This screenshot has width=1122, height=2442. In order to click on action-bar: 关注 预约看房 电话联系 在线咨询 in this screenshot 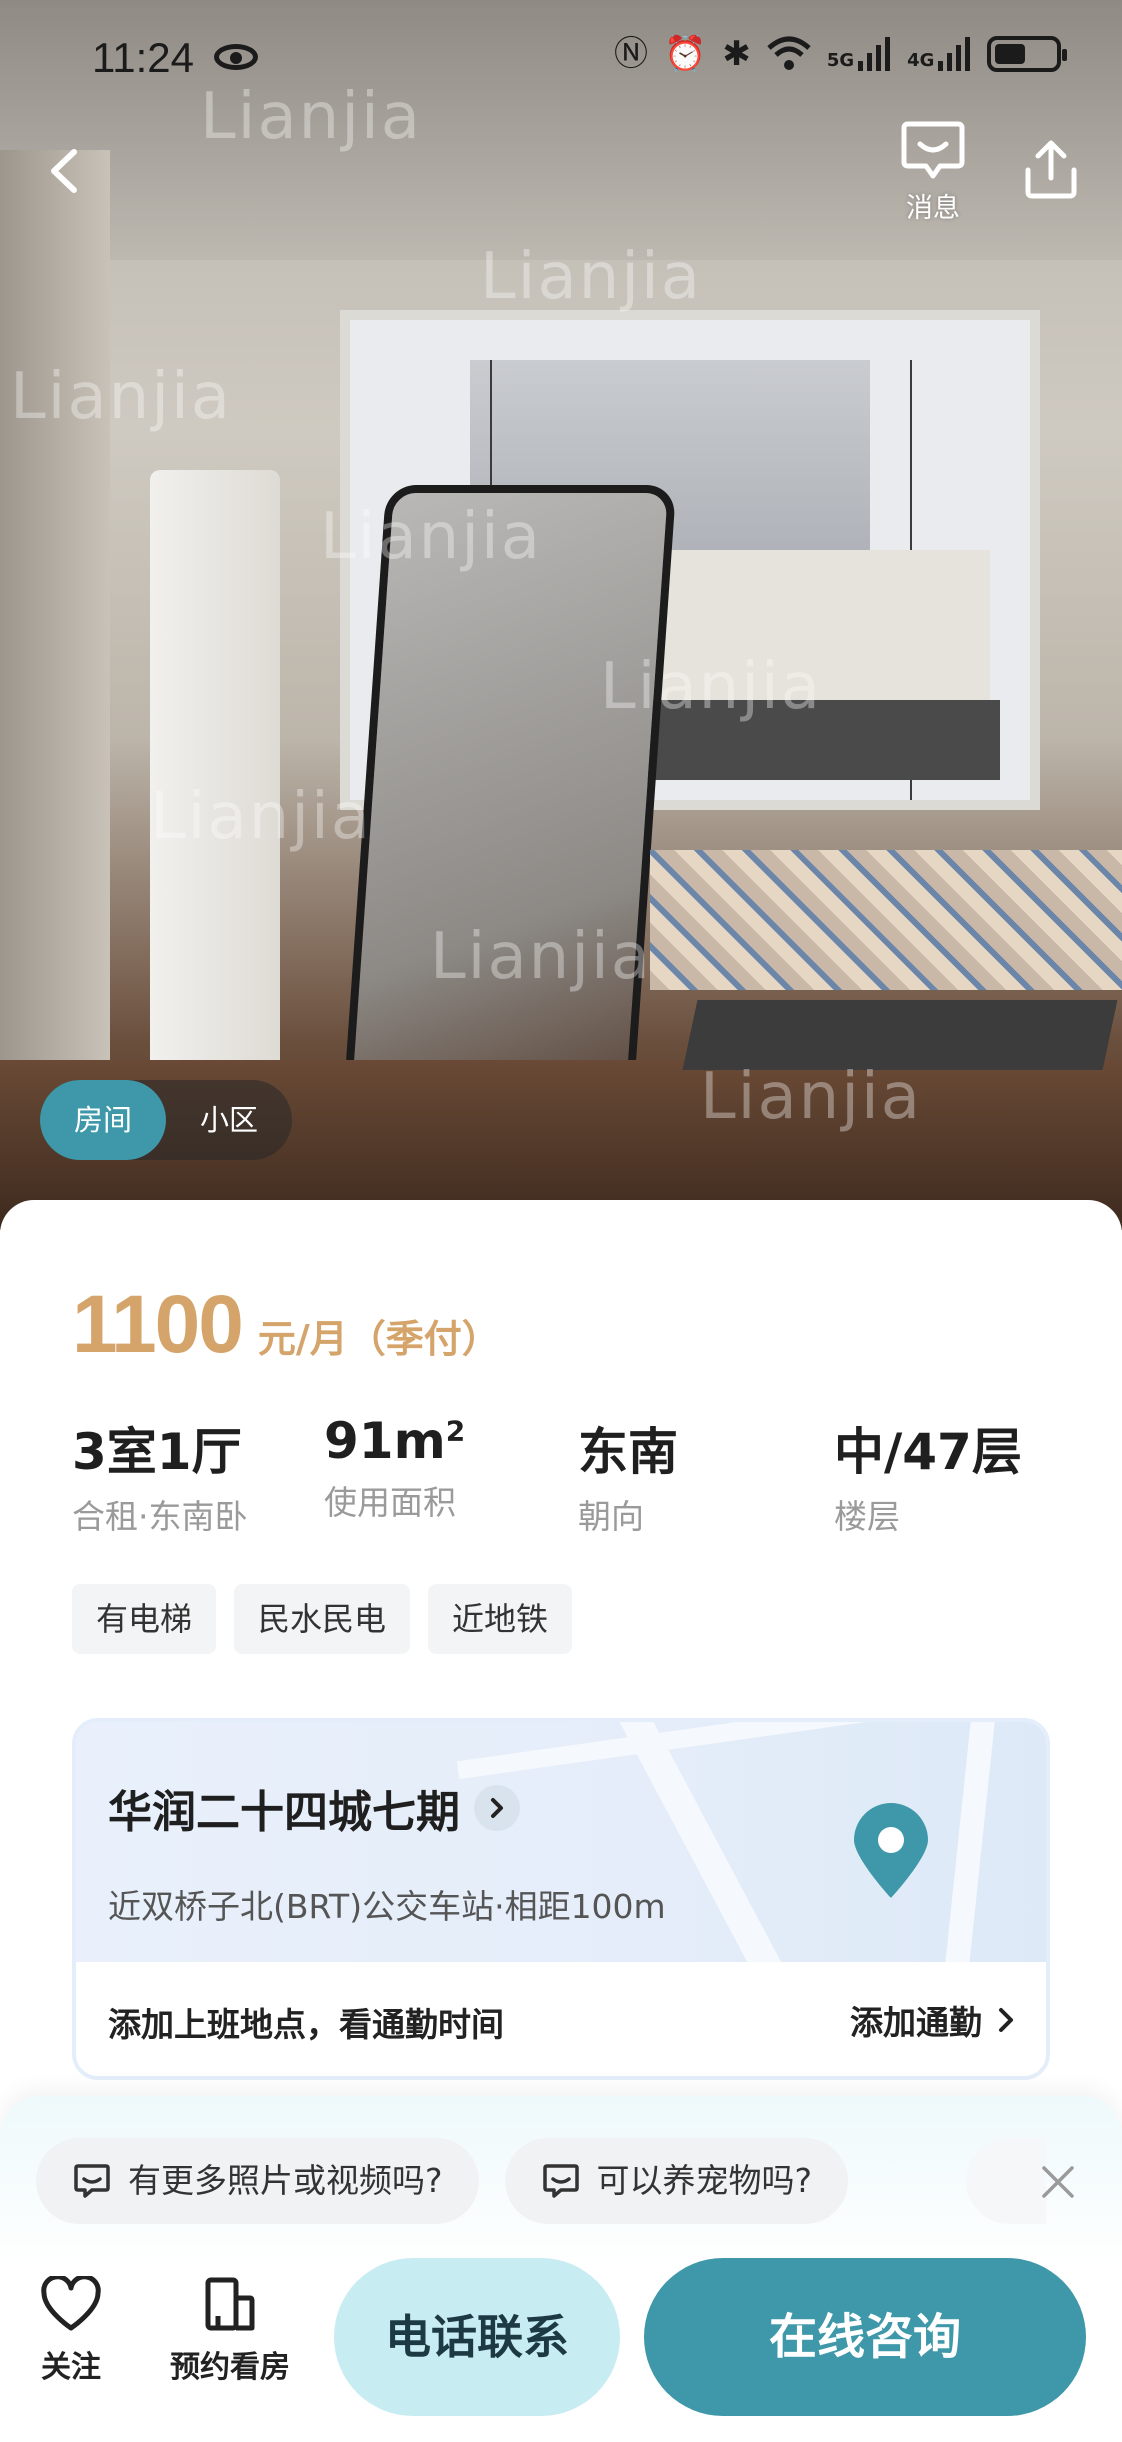, I will do `click(561, 2347)`.